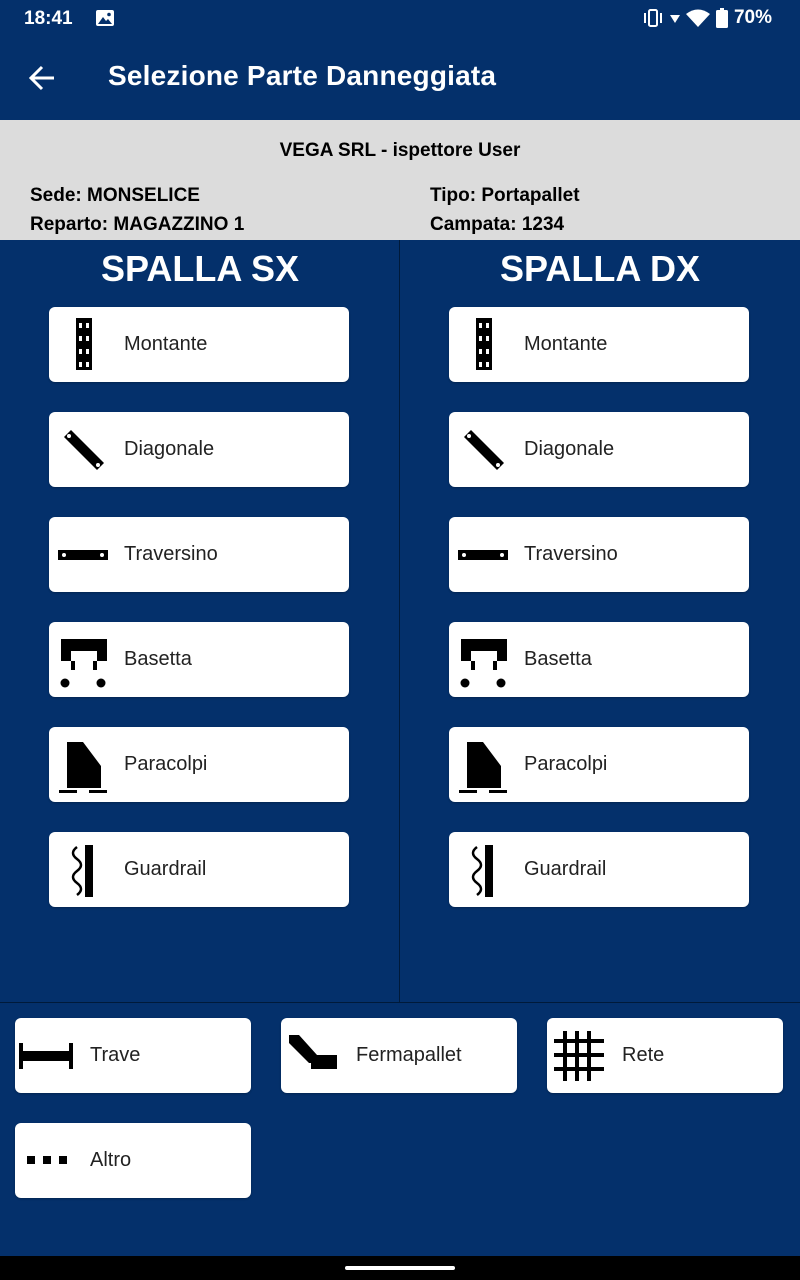 This screenshot has width=800, height=1280. What do you see at coordinates (302, 75) in the screenshot?
I see `page-title: Selezione Parte Danneggiata` at bounding box center [302, 75].